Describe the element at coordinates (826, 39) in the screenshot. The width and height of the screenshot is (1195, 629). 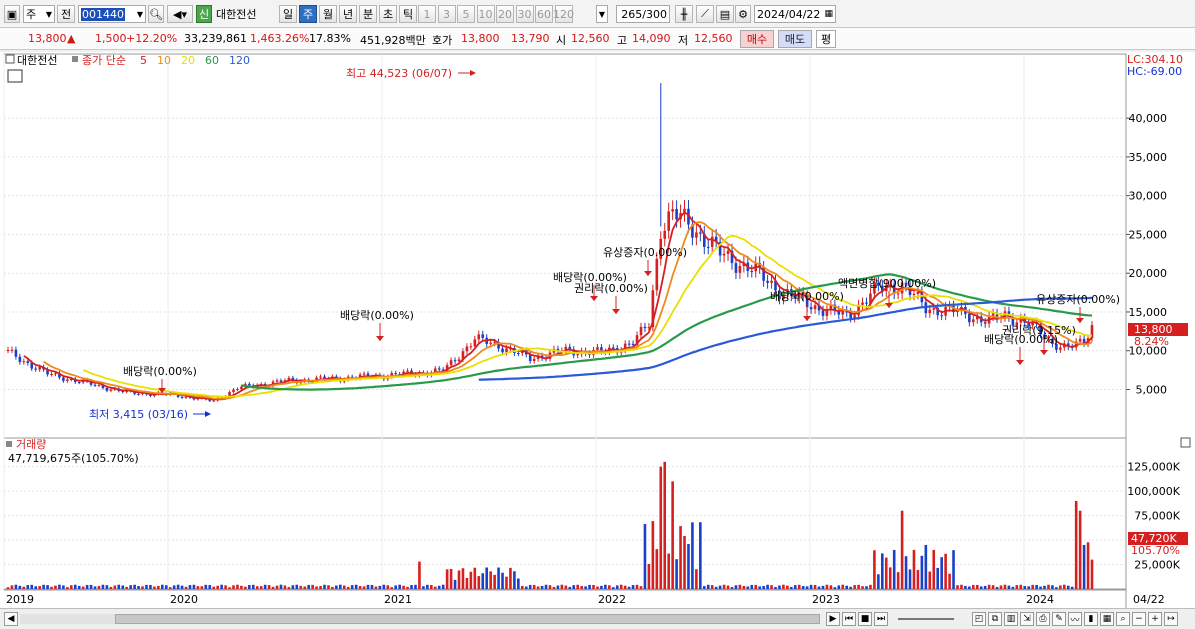
I see `eval-button: 평` at that location.